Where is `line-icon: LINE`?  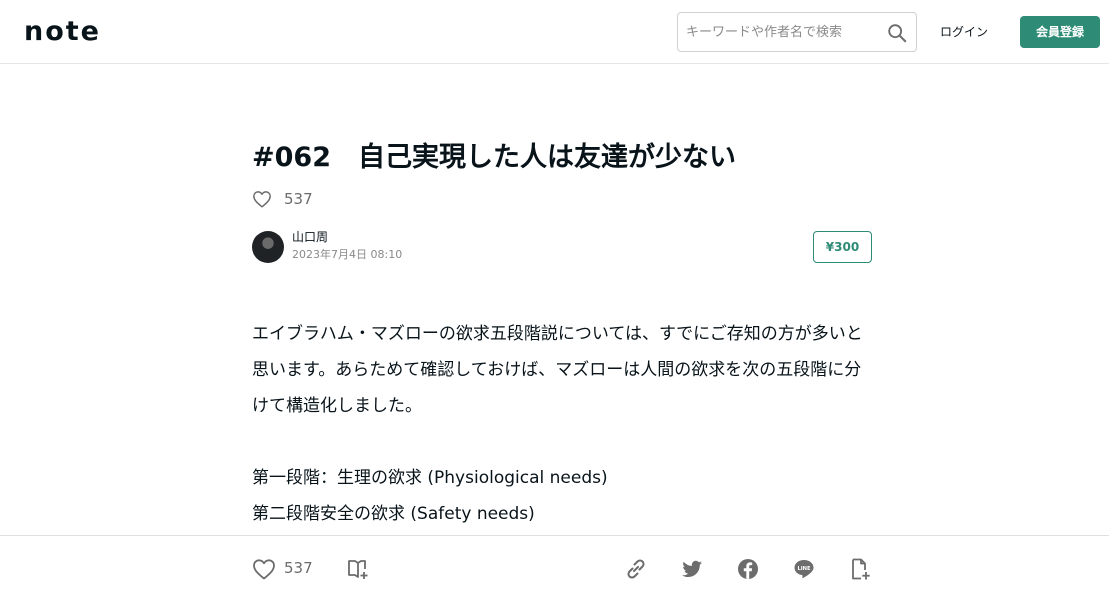 line-icon: LINE is located at coordinates (804, 569).